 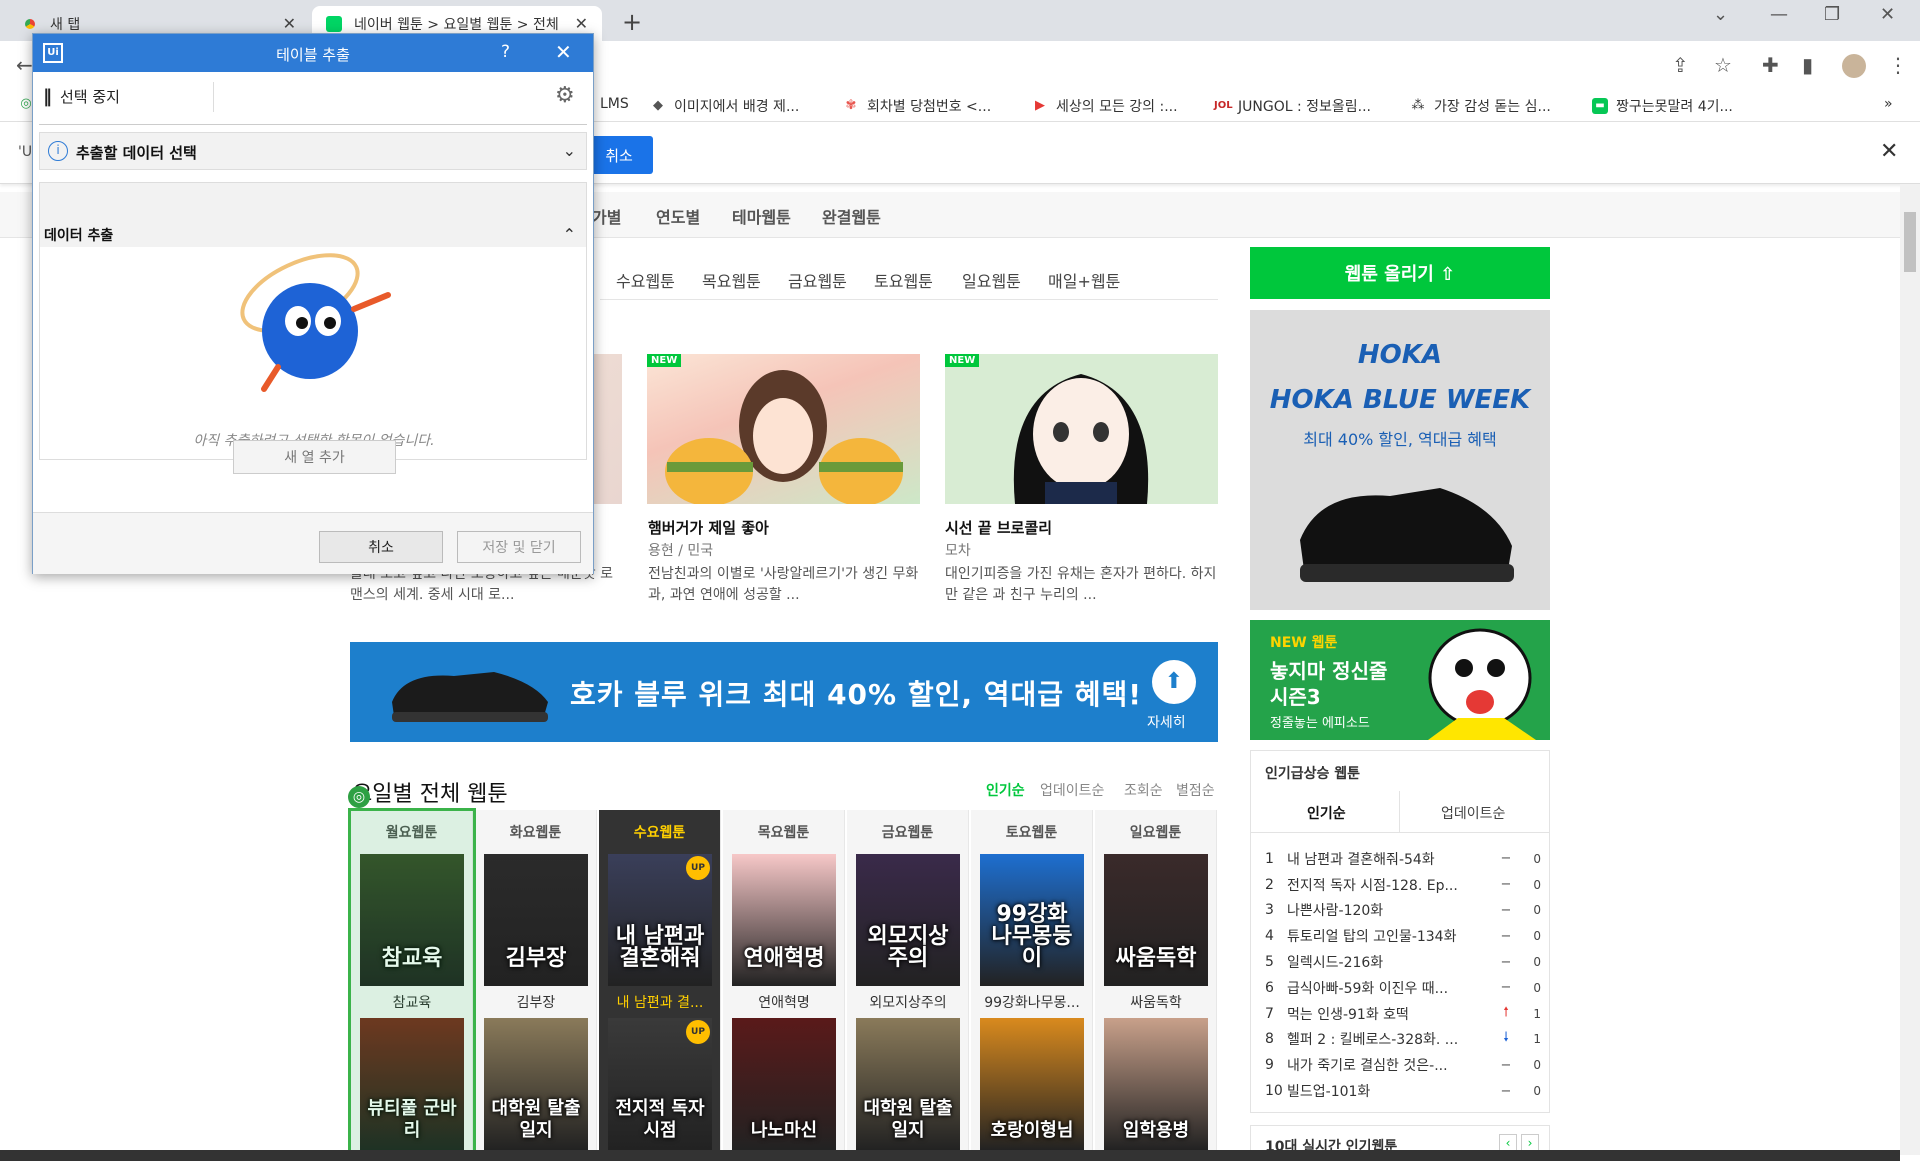 I want to click on rank-item: 6 급식아빠-59화 이진우 때... − 0, so click(x=1403, y=988).